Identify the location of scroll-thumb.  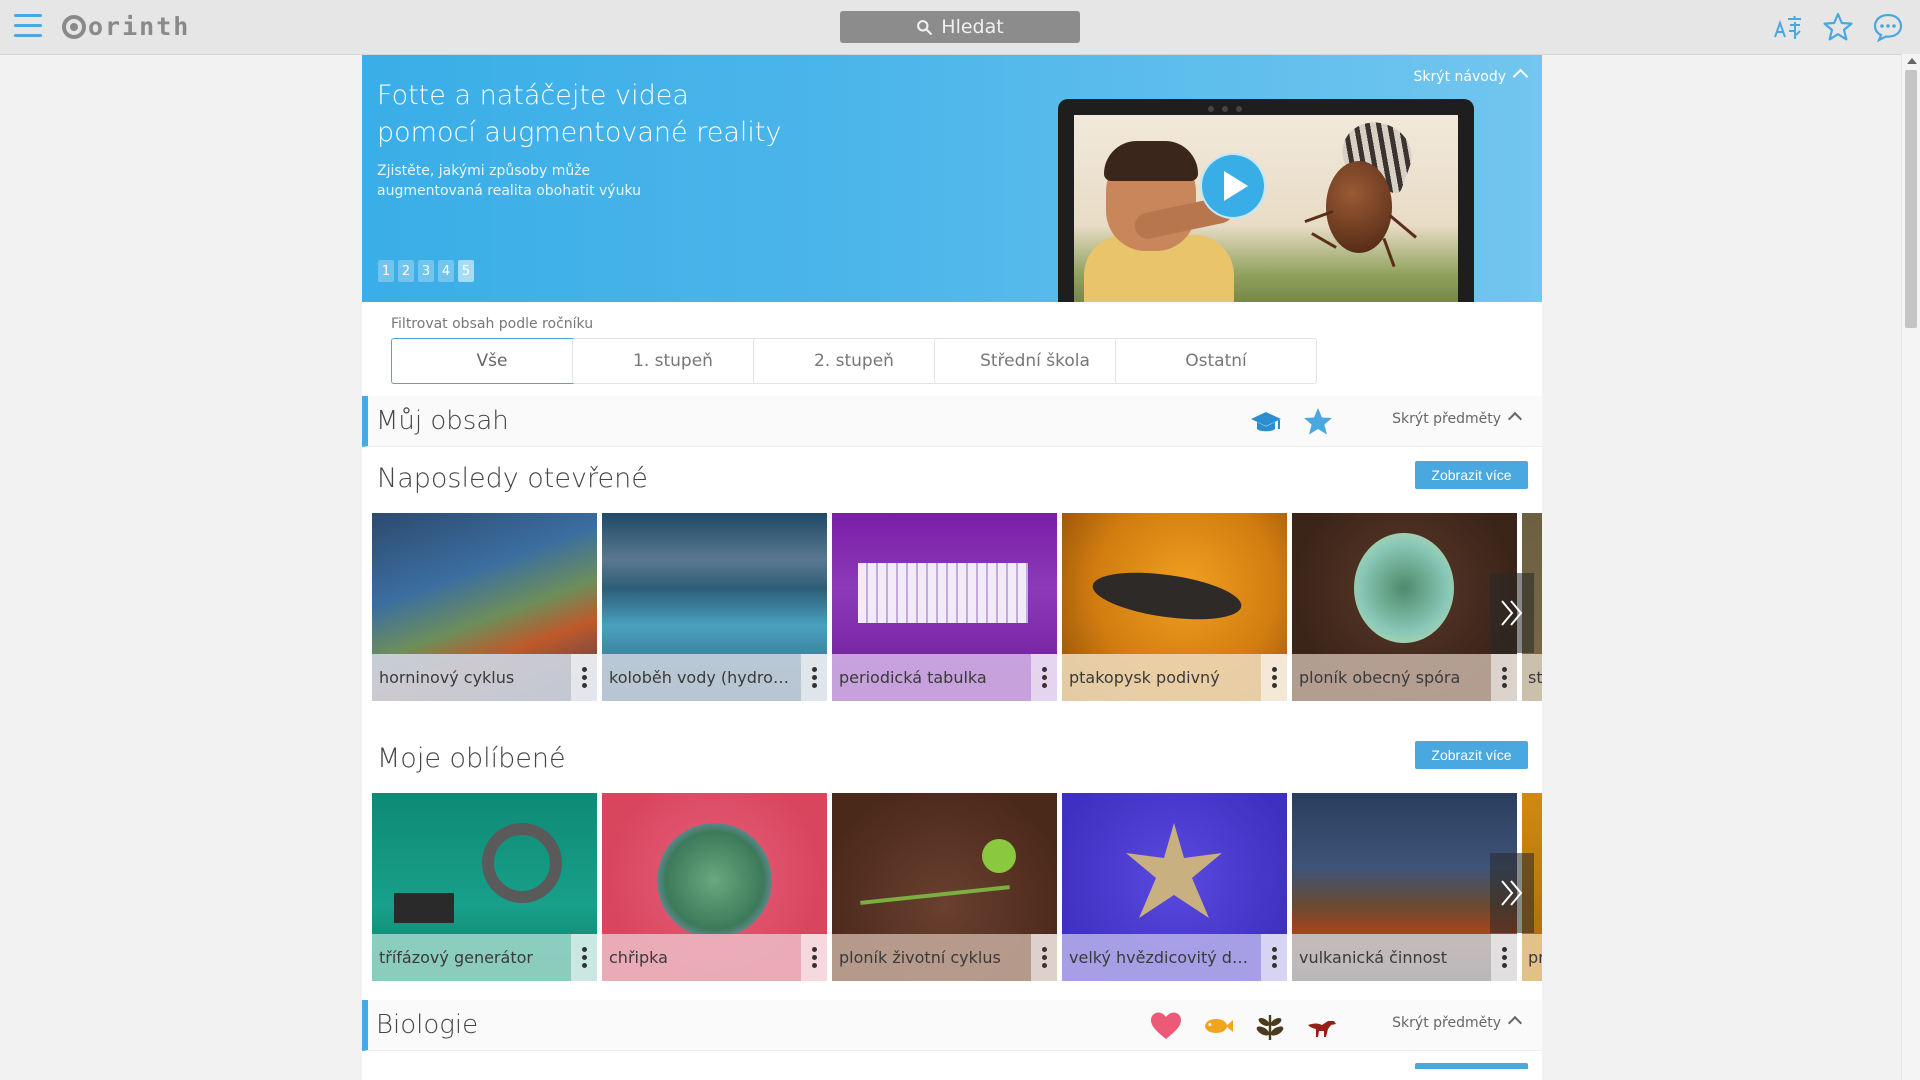
(1911, 199).